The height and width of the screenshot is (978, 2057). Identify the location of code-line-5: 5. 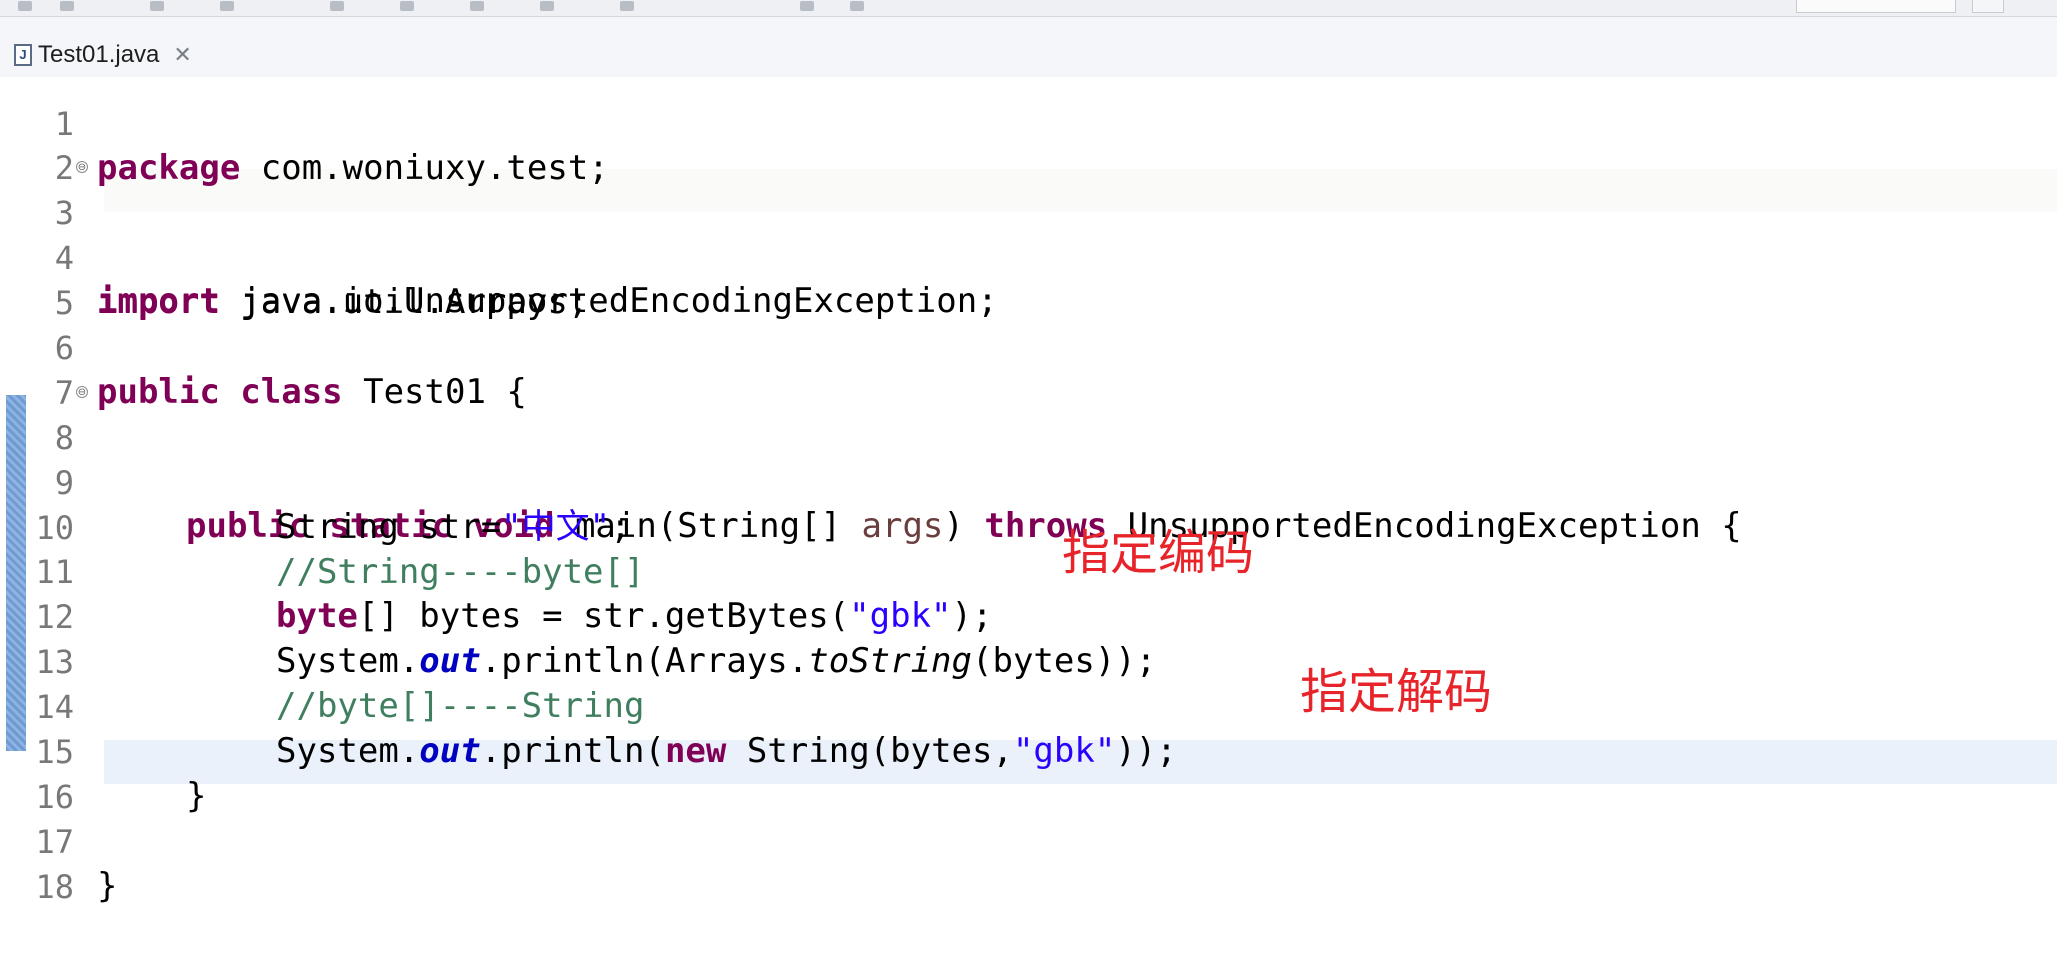
(1028, 279).